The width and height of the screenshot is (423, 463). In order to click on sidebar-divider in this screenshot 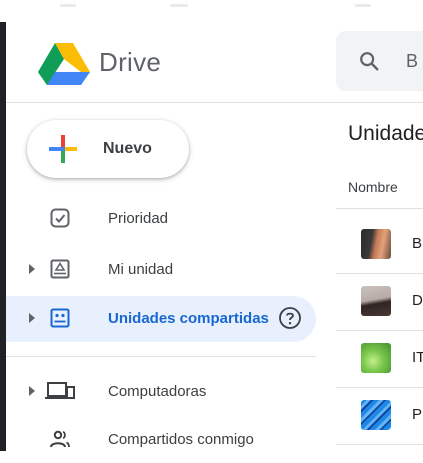, I will do `click(161, 356)`.